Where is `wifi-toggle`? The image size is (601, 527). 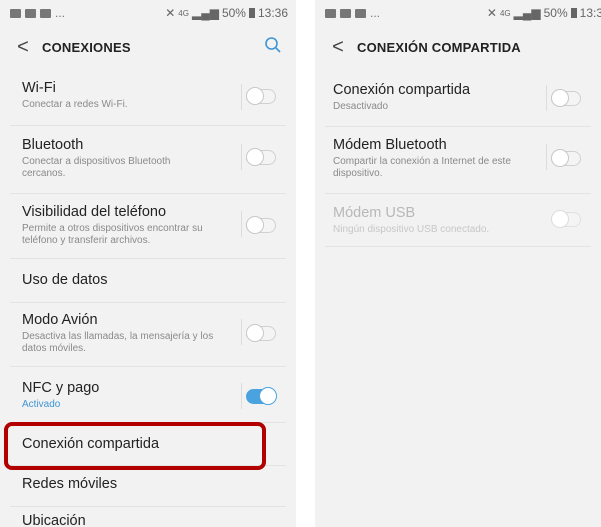
wifi-toggle is located at coordinates (261, 96).